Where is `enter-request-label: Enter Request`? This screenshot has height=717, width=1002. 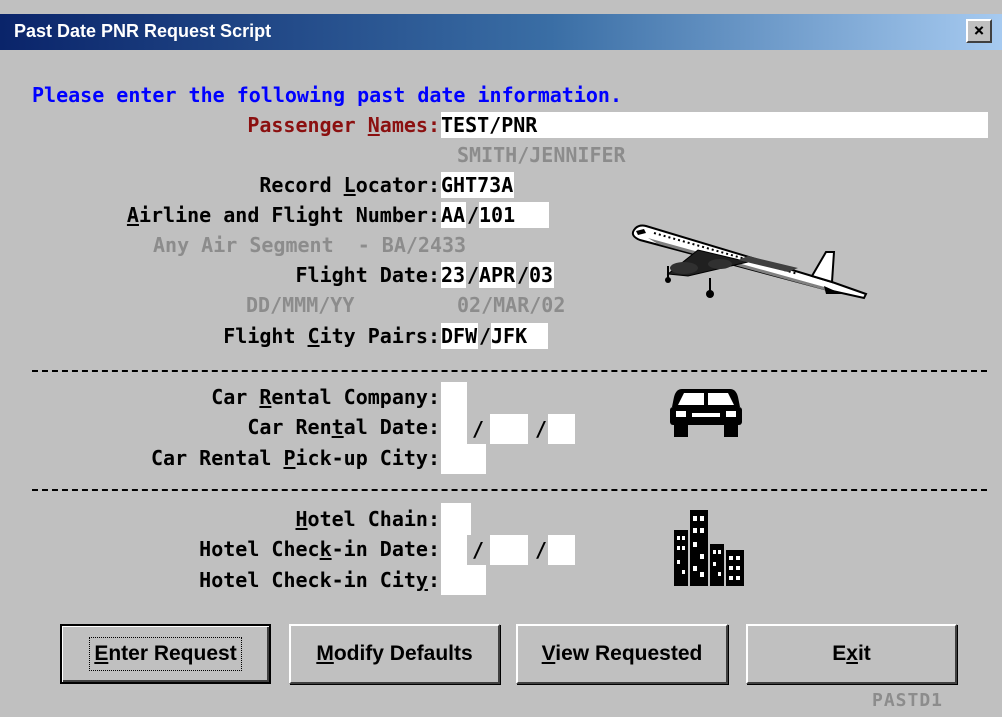
enter-request-label: Enter Request is located at coordinates (165, 654).